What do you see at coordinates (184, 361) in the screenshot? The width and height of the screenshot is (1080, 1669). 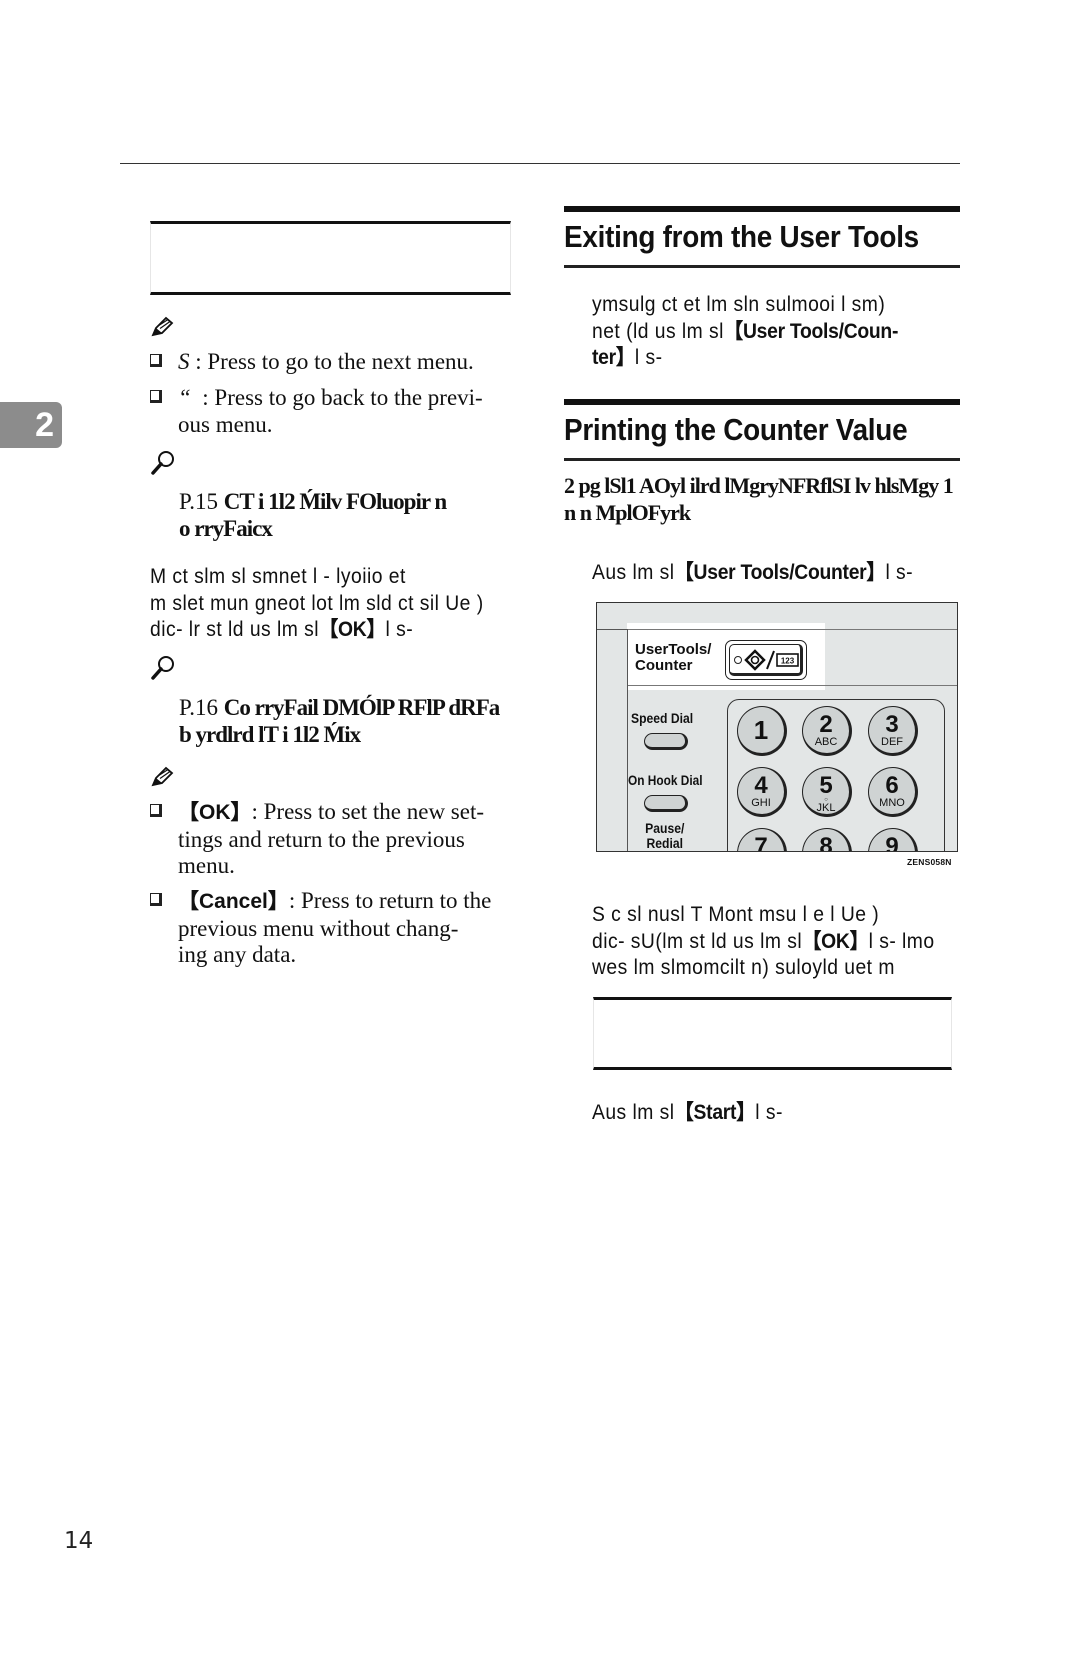 I see `key-symbol: S` at bounding box center [184, 361].